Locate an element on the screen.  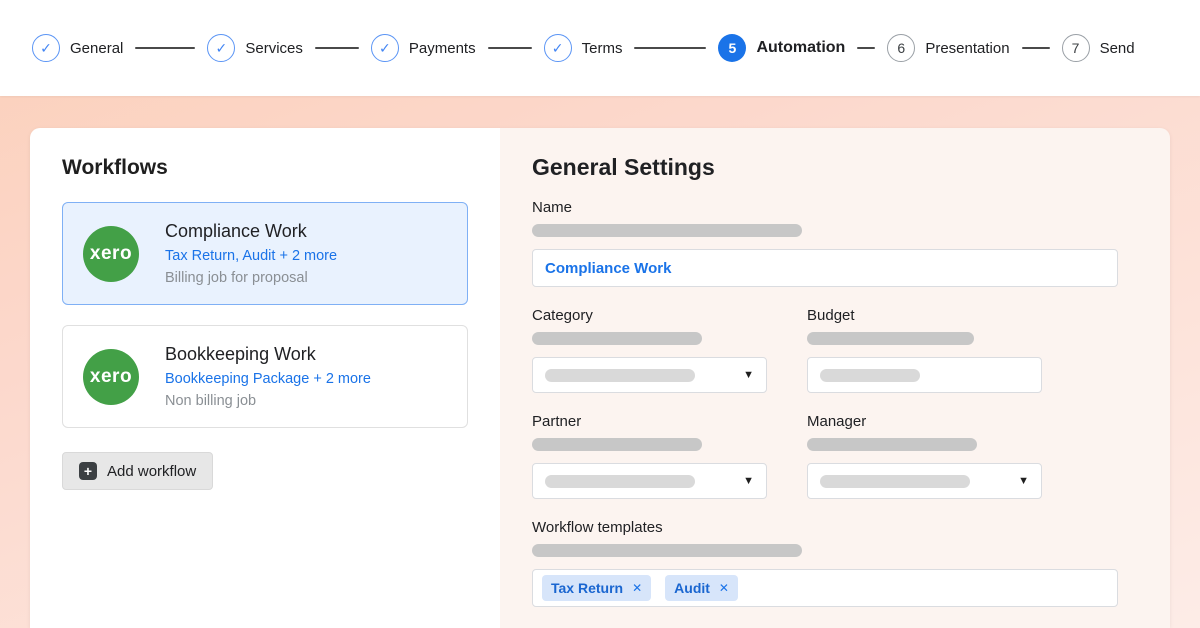
step-general: ✓ General is located at coordinates (77, 48).